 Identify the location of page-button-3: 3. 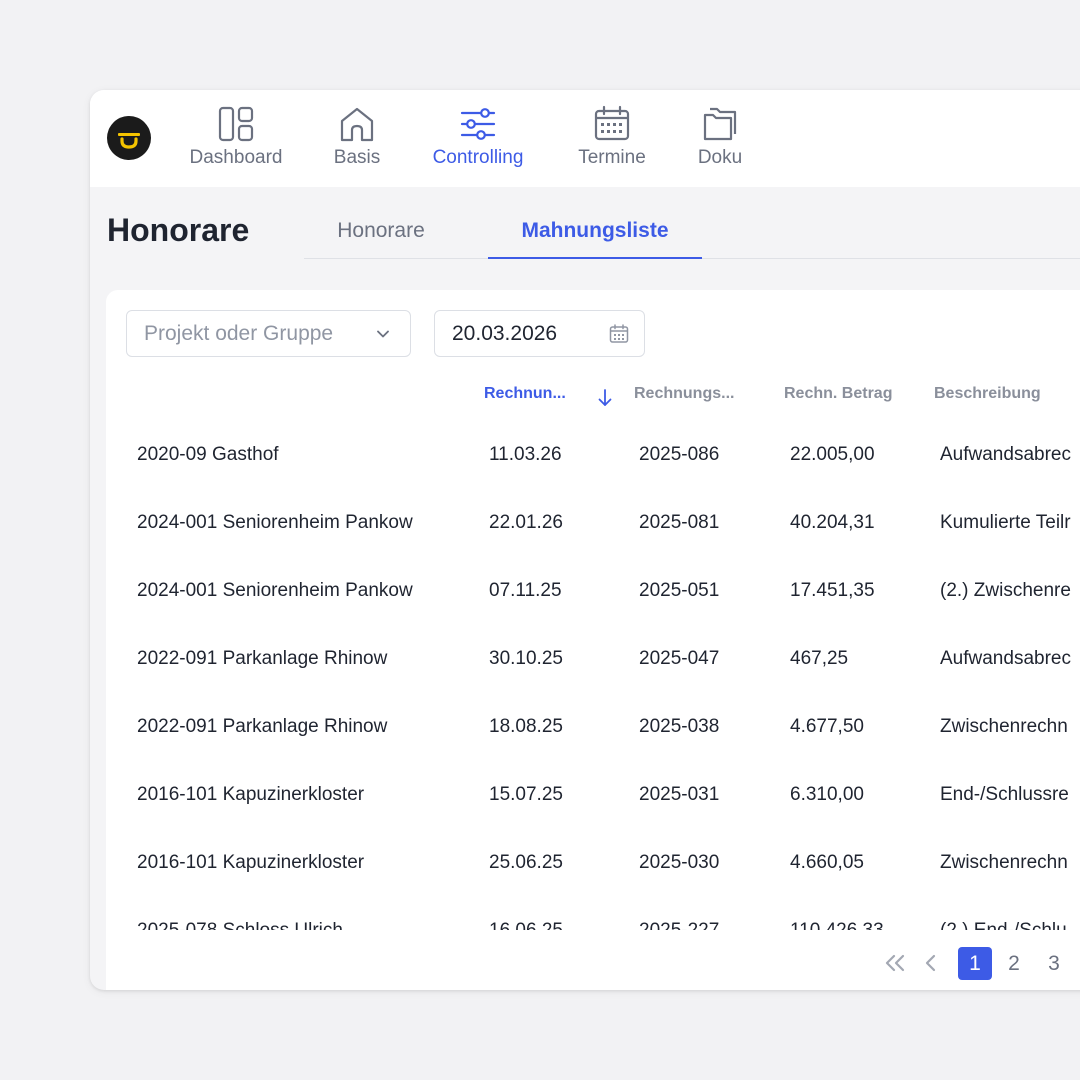
(1054, 963).